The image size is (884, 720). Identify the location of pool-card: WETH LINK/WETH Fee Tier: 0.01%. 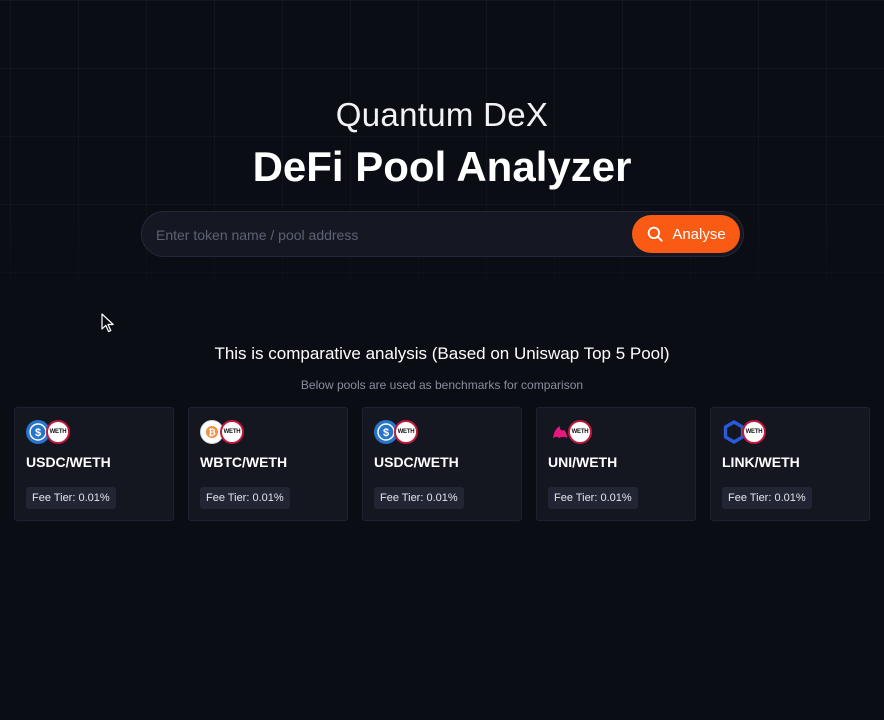
(790, 464).